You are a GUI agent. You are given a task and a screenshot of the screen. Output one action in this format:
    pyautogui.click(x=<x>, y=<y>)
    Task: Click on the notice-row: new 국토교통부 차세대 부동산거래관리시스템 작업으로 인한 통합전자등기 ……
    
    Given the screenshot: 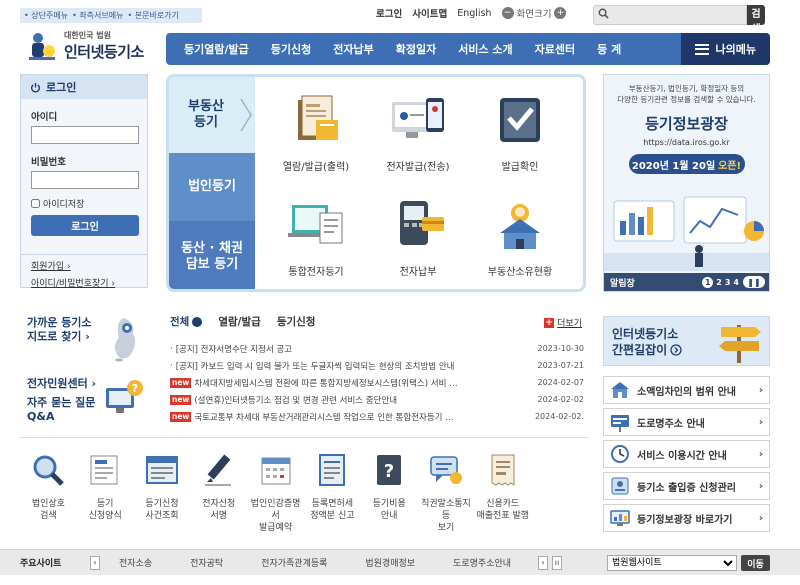 What is the action you would take?
    pyautogui.click(x=377, y=416)
    